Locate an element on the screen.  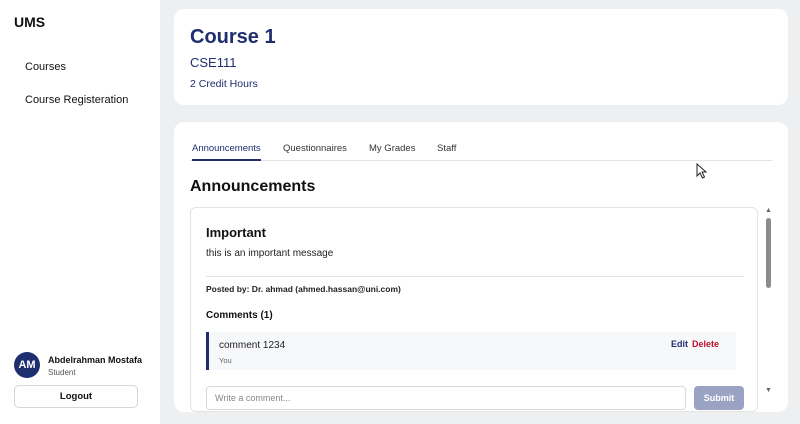
course-code: CSE111 is located at coordinates (213, 62).